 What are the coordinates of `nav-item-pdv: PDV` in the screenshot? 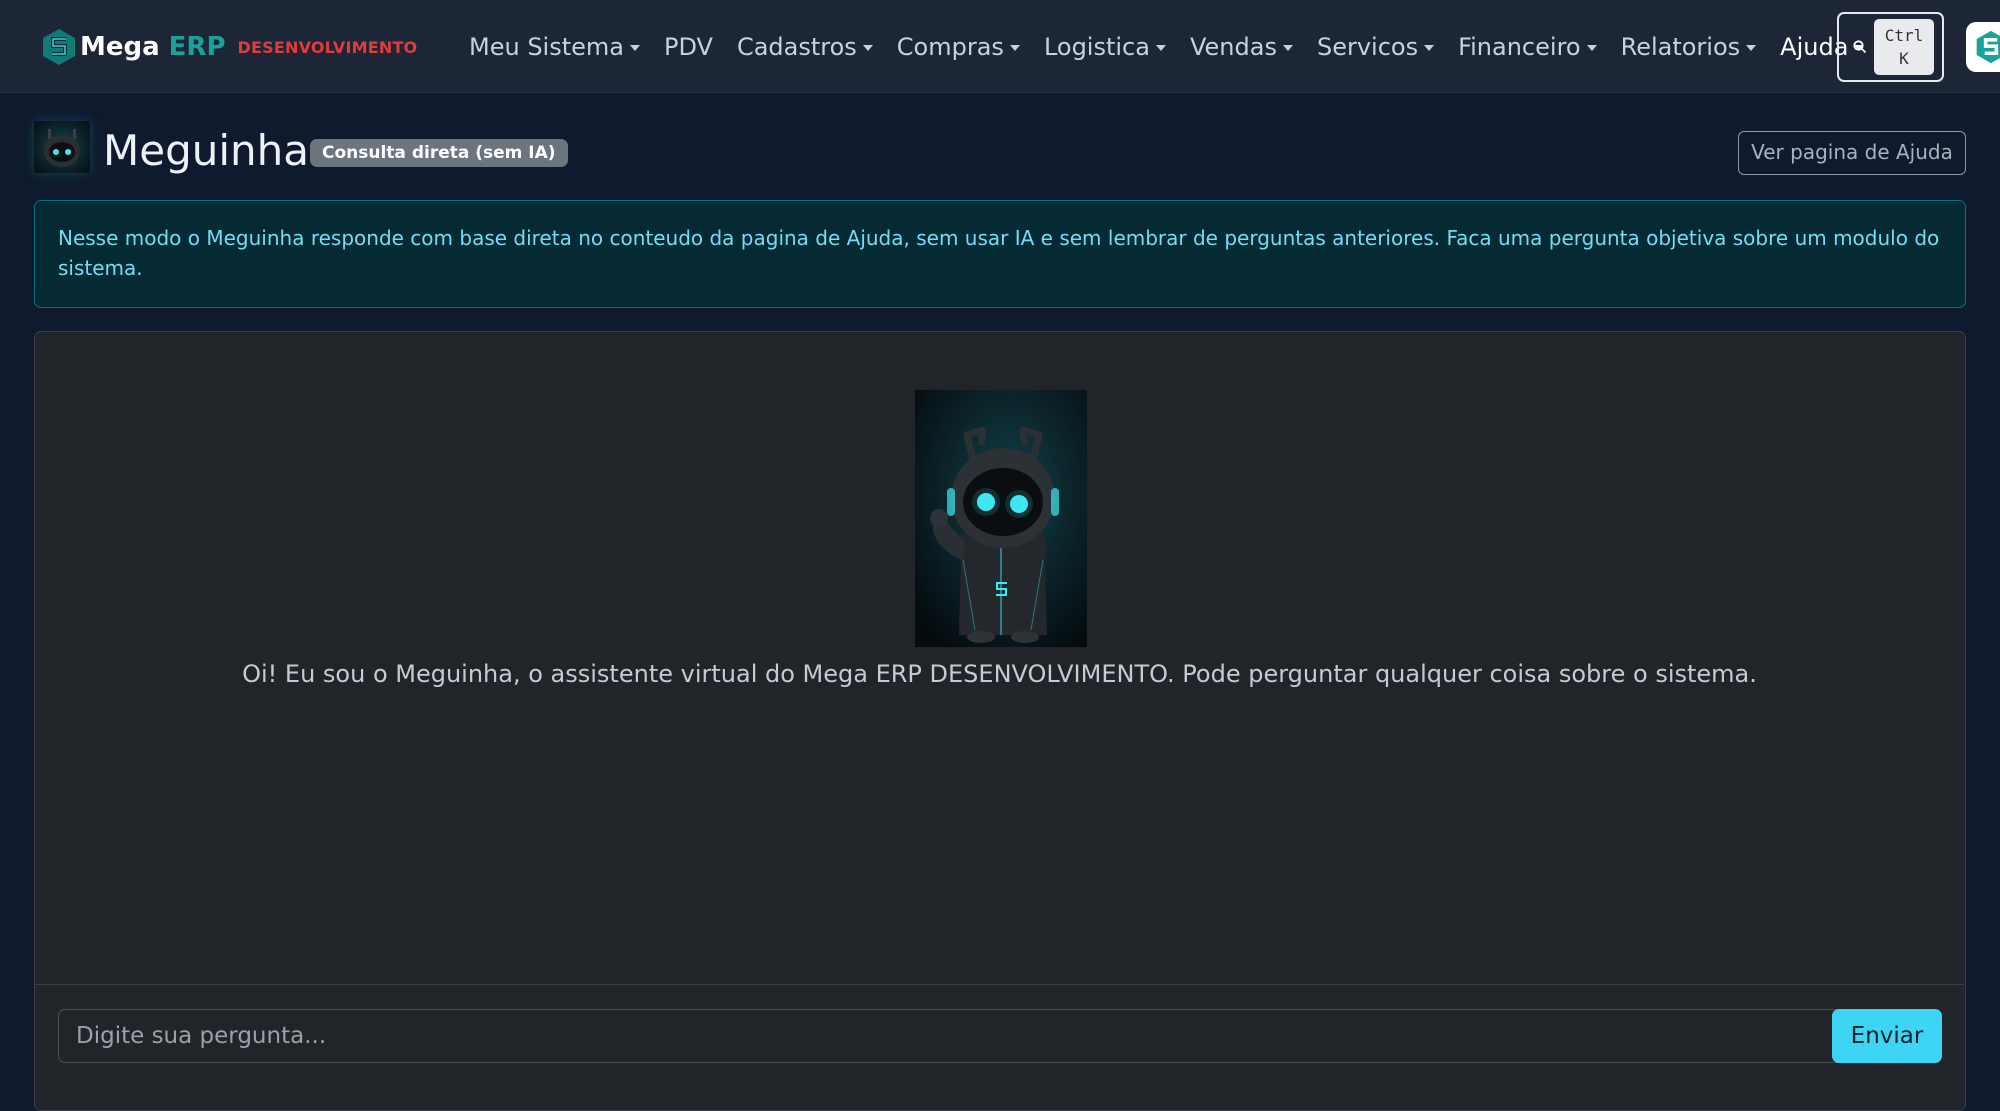 It's located at (688, 47).